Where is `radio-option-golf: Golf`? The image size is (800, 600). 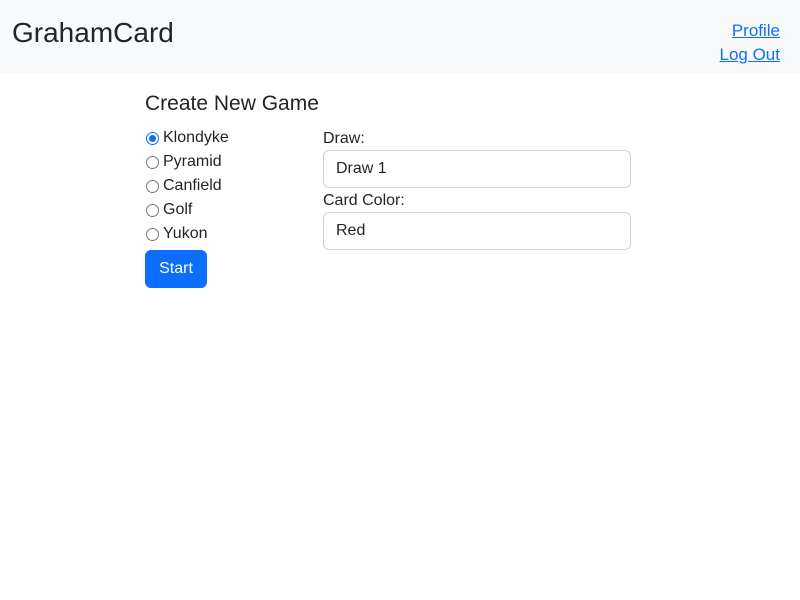 radio-option-golf: Golf is located at coordinates (187, 210).